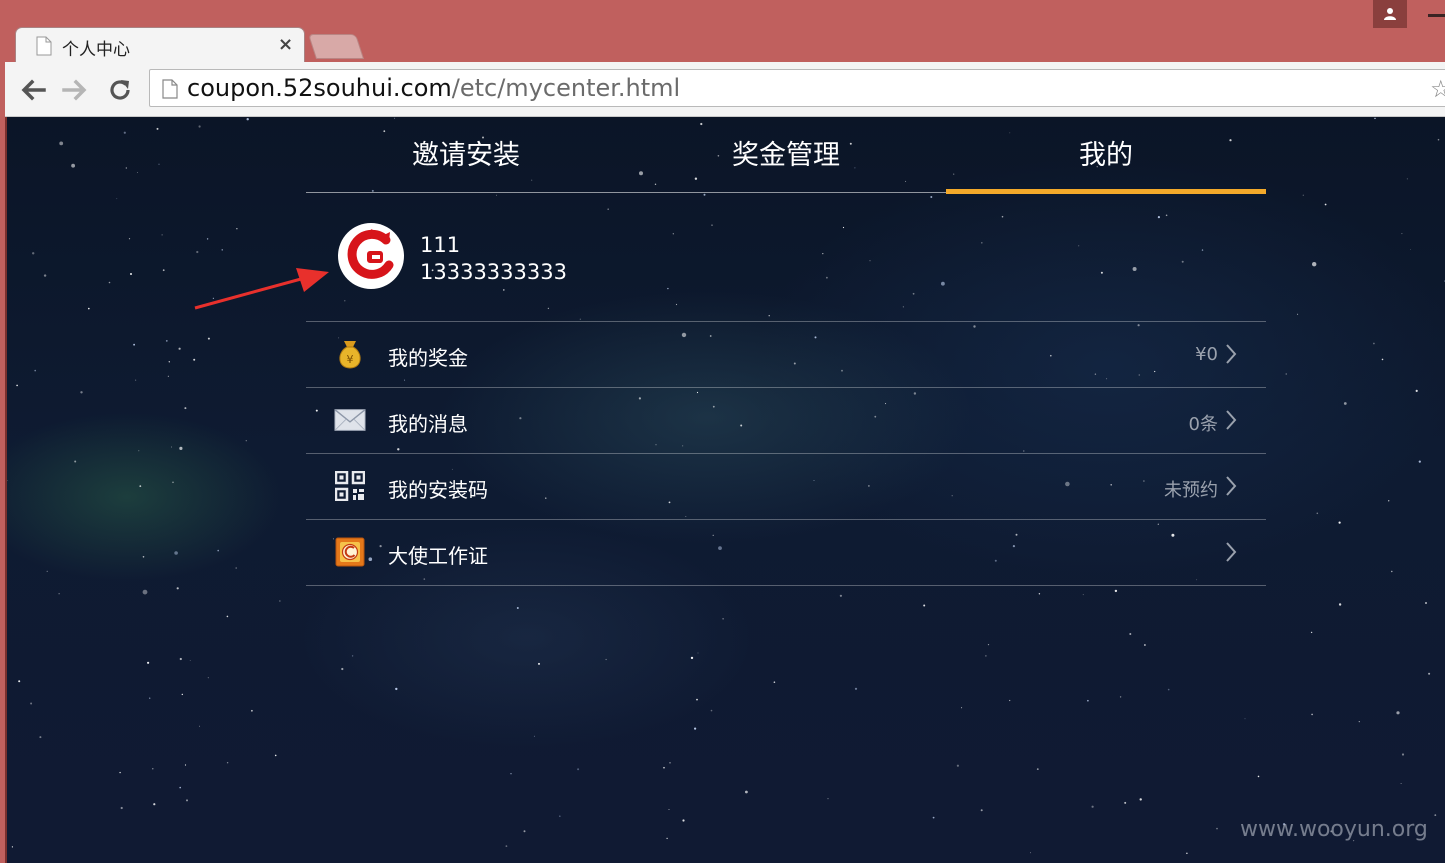  I want to click on back-arrow-icon, so click(33, 90).